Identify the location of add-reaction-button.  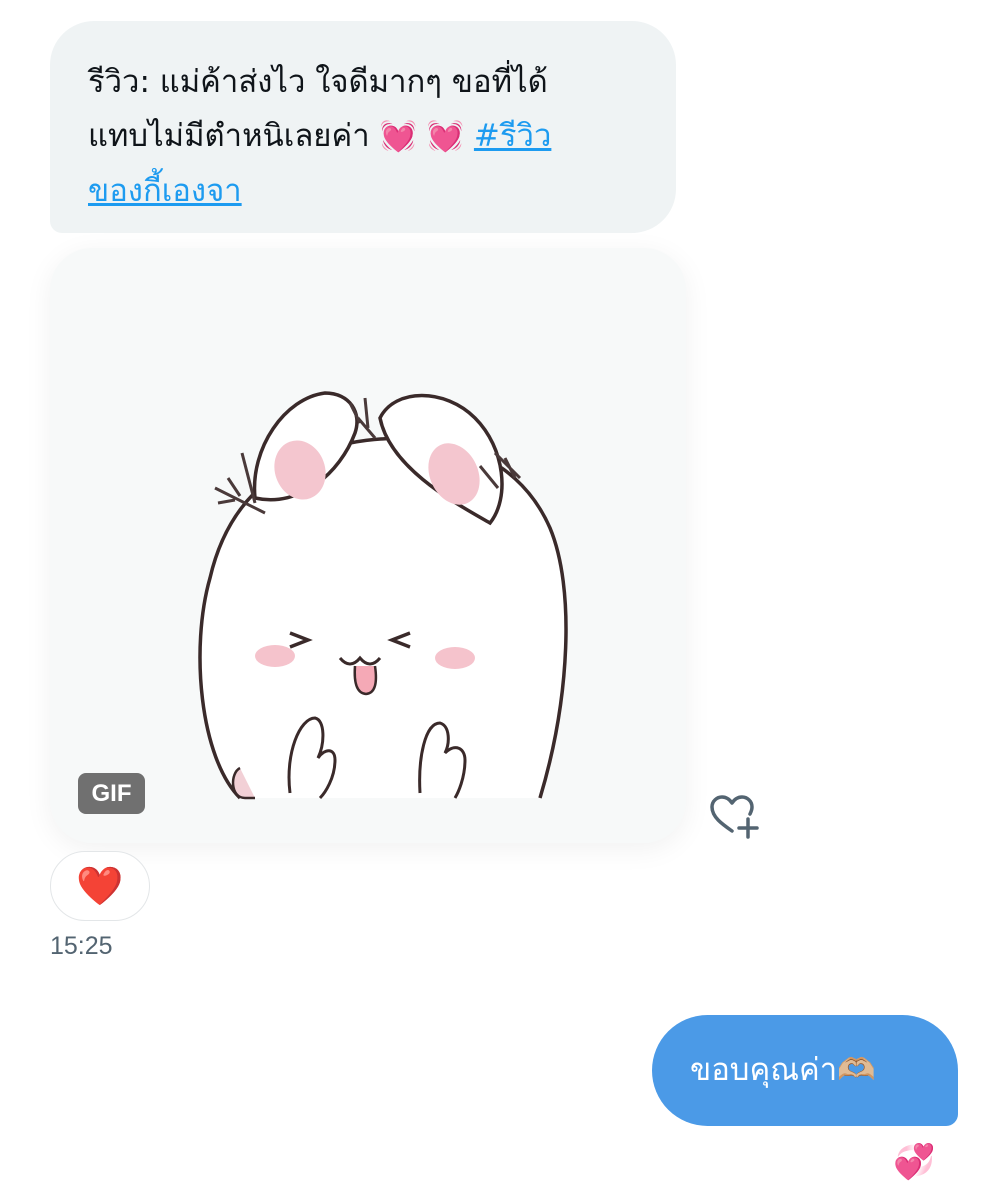
(736, 817).